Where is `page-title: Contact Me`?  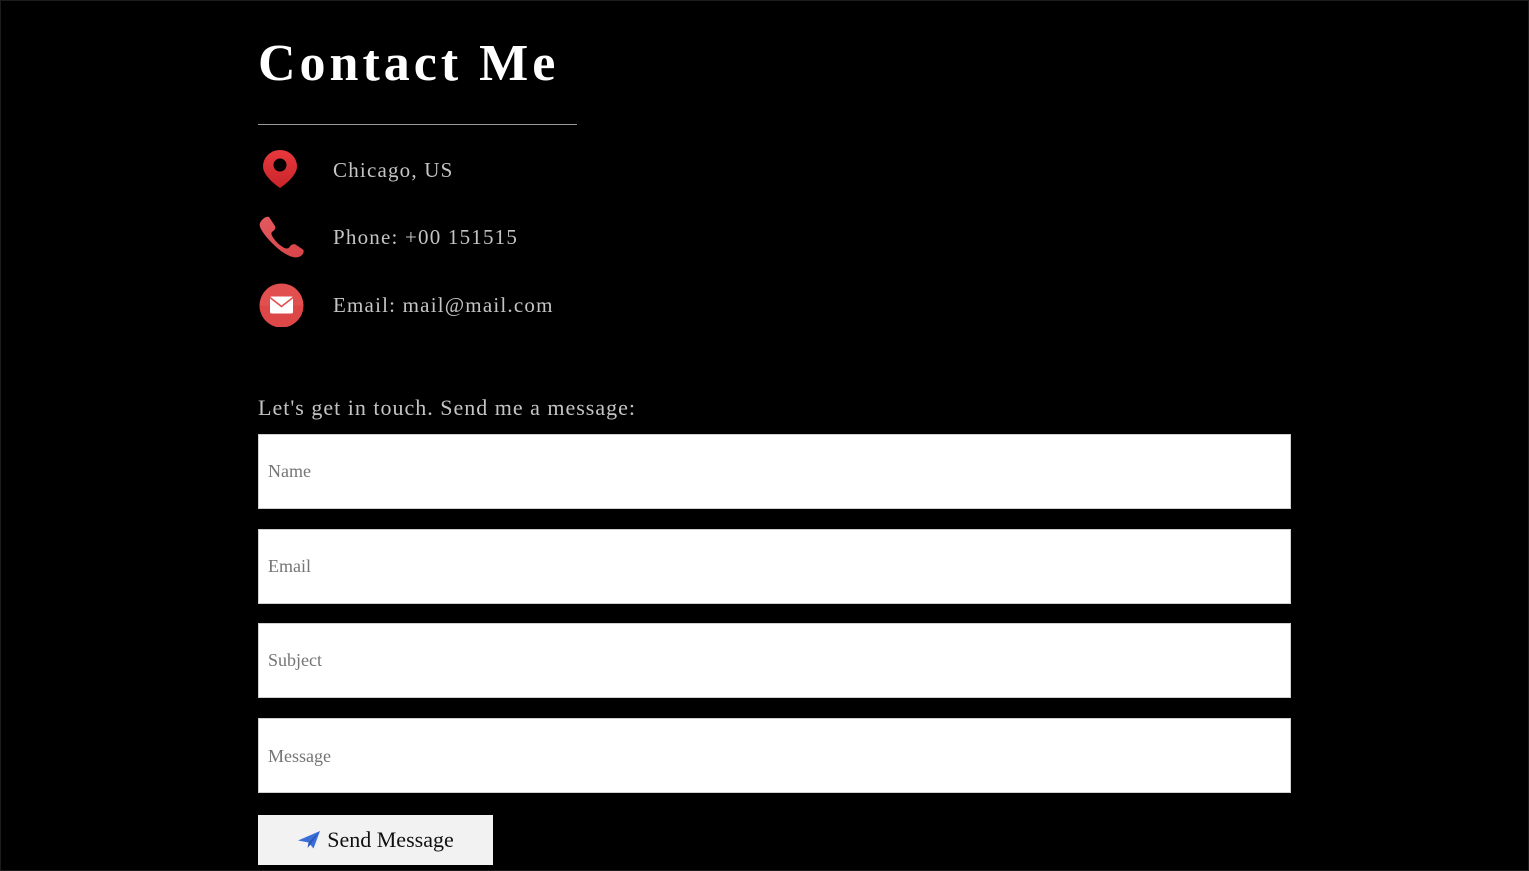 page-title: Contact Me is located at coordinates (409, 63).